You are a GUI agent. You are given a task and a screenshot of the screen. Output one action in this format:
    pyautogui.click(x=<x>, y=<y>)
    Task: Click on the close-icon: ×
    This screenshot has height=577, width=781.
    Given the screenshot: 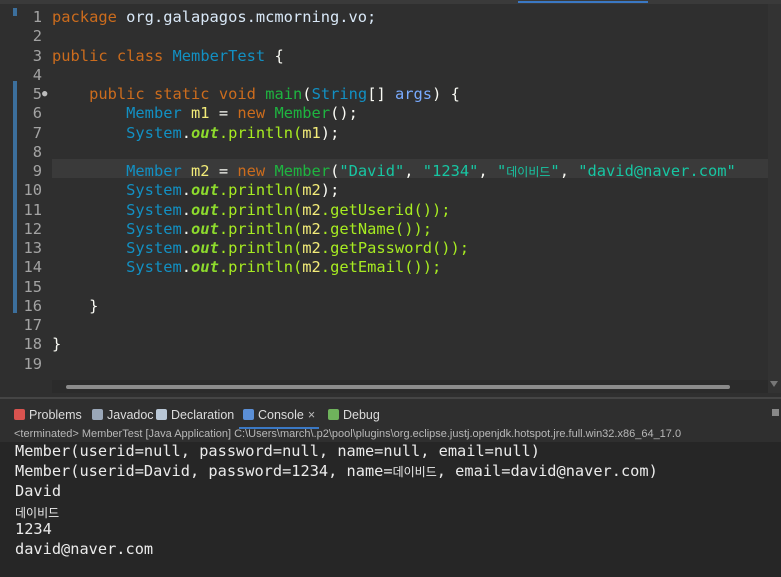 What is the action you would take?
    pyautogui.click(x=311, y=415)
    